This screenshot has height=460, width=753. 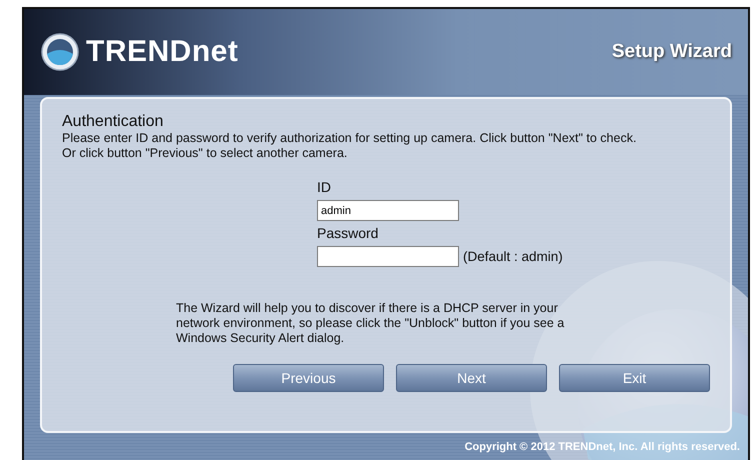 I want to click on copyright-text: Copyright © 2012 TRENDnet, Inc. All rights reserved., so click(x=602, y=446).